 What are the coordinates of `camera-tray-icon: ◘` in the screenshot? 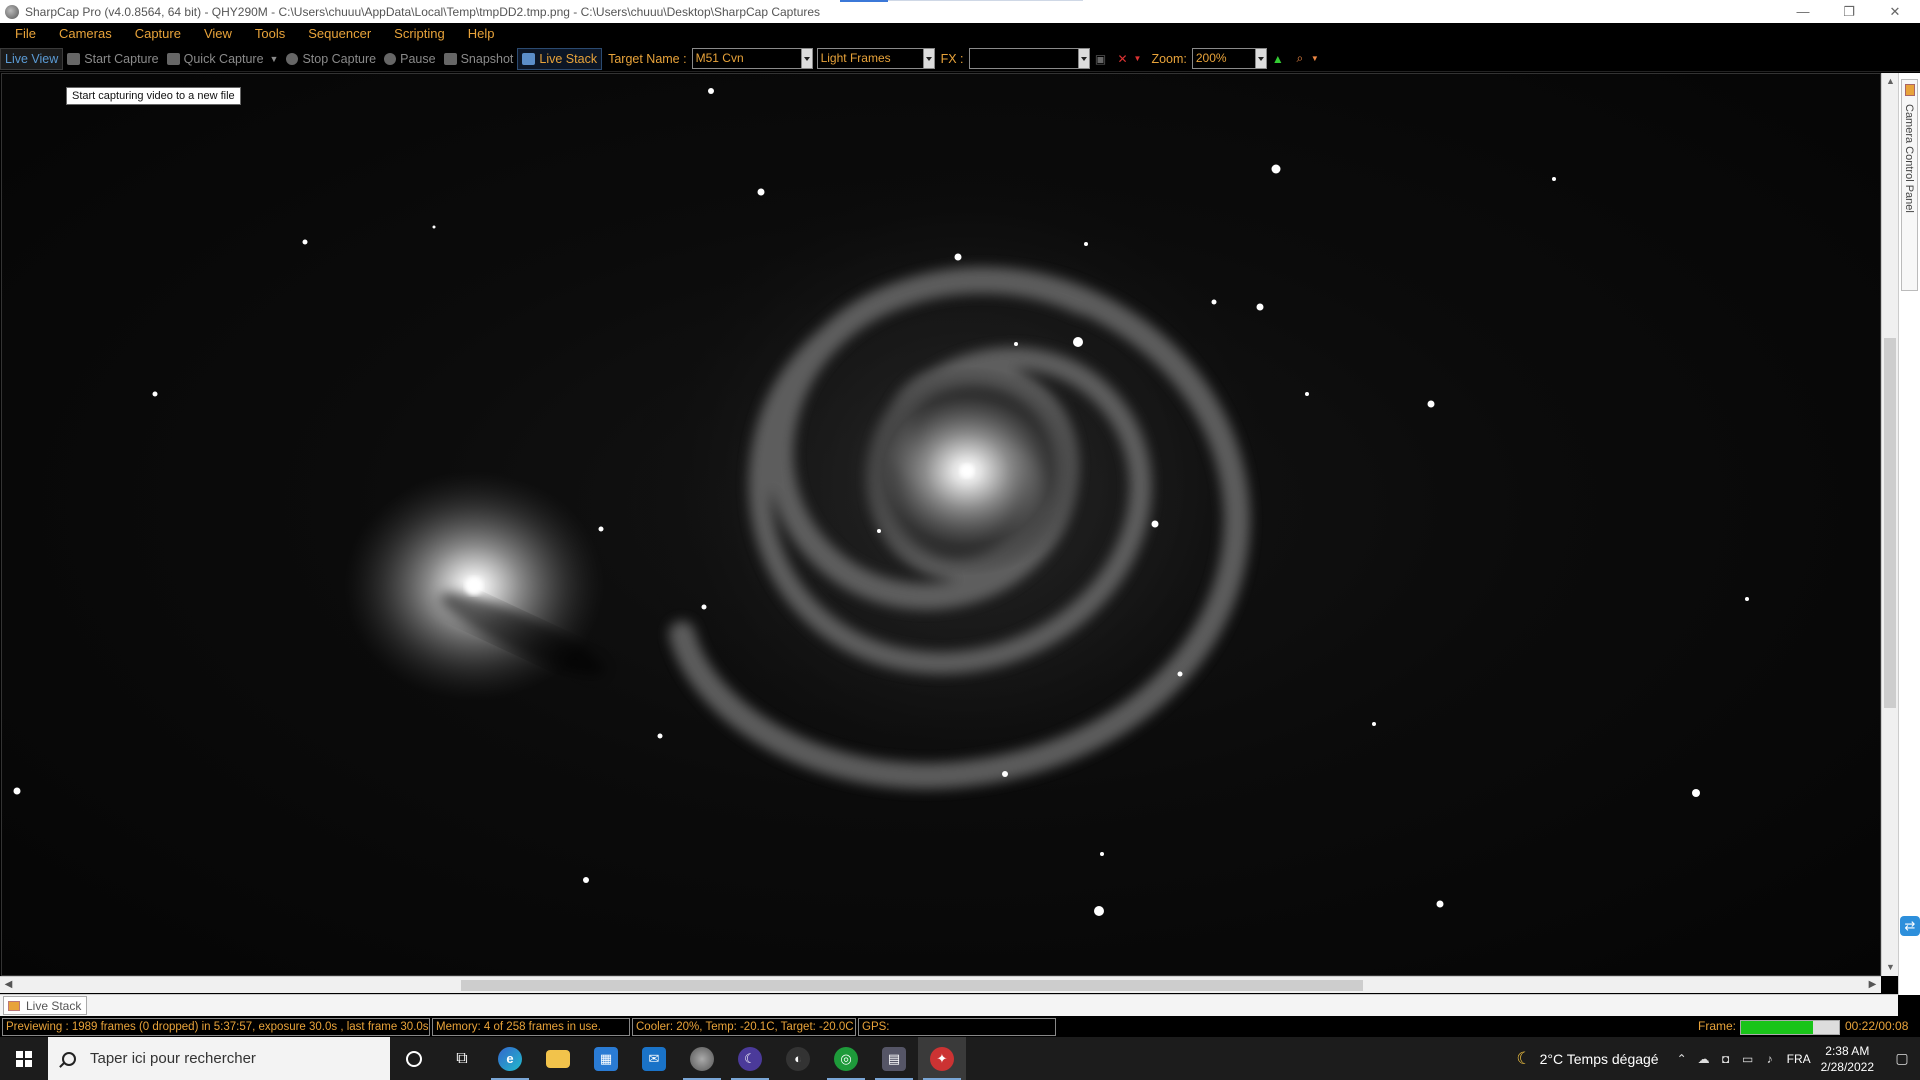 It's located at (1726, 1059).